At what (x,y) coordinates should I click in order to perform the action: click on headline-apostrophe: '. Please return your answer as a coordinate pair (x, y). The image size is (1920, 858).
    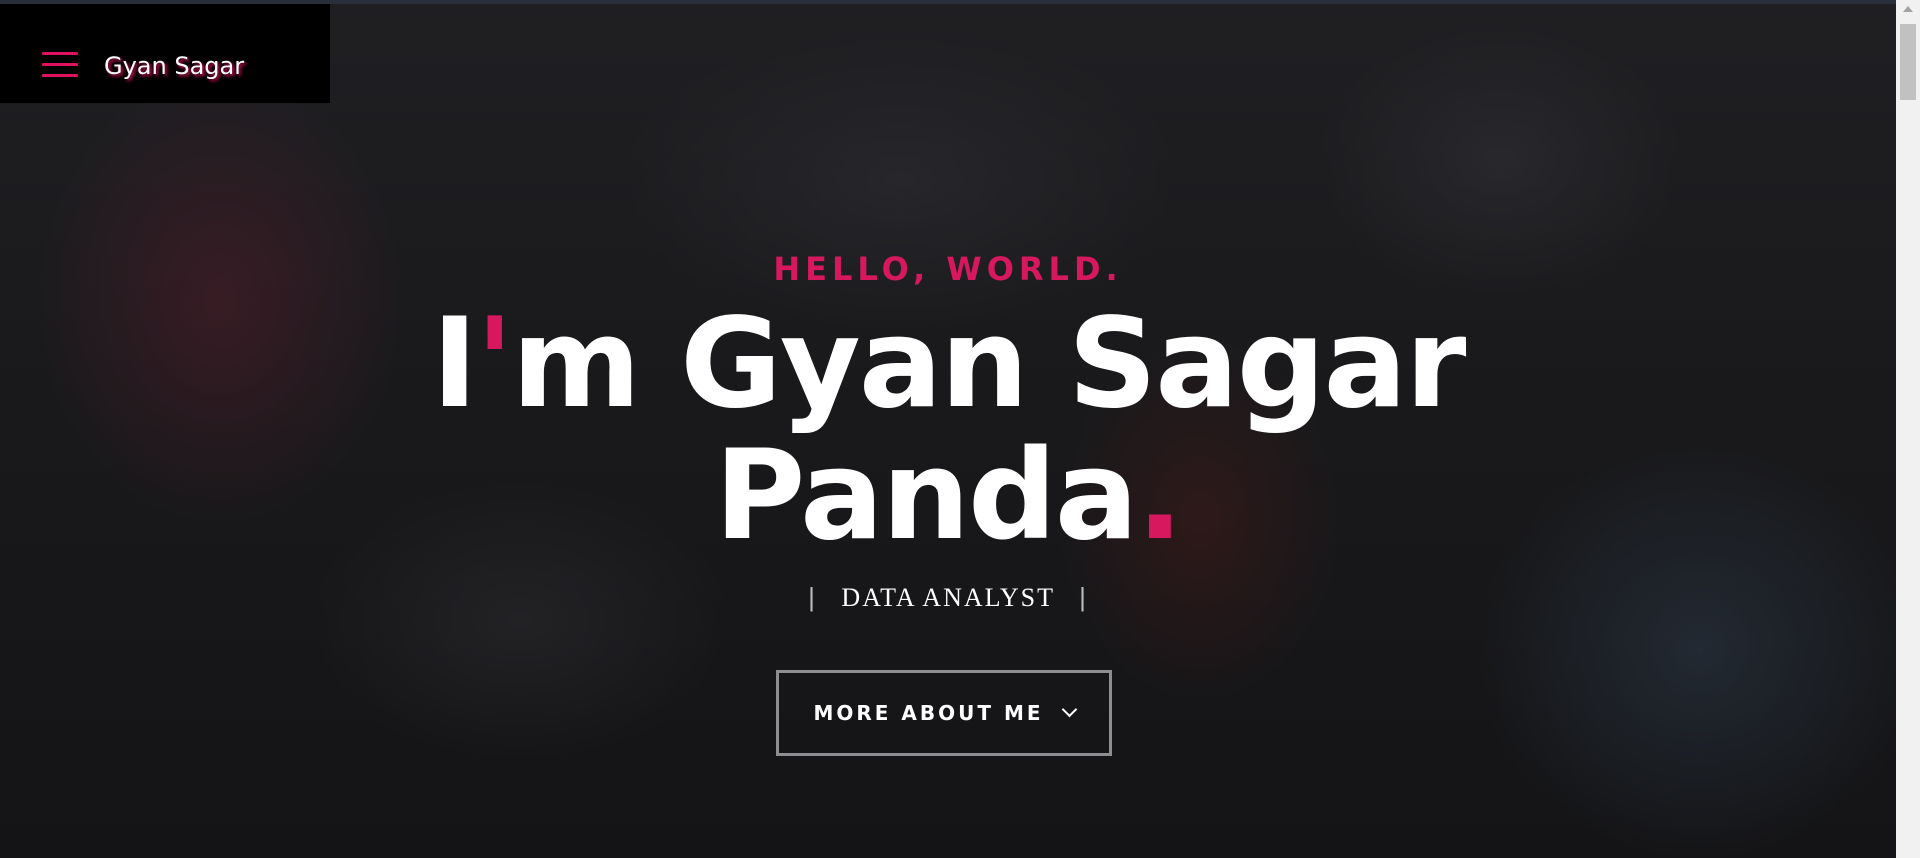
    Looking at the image, I should click on (494, 364).